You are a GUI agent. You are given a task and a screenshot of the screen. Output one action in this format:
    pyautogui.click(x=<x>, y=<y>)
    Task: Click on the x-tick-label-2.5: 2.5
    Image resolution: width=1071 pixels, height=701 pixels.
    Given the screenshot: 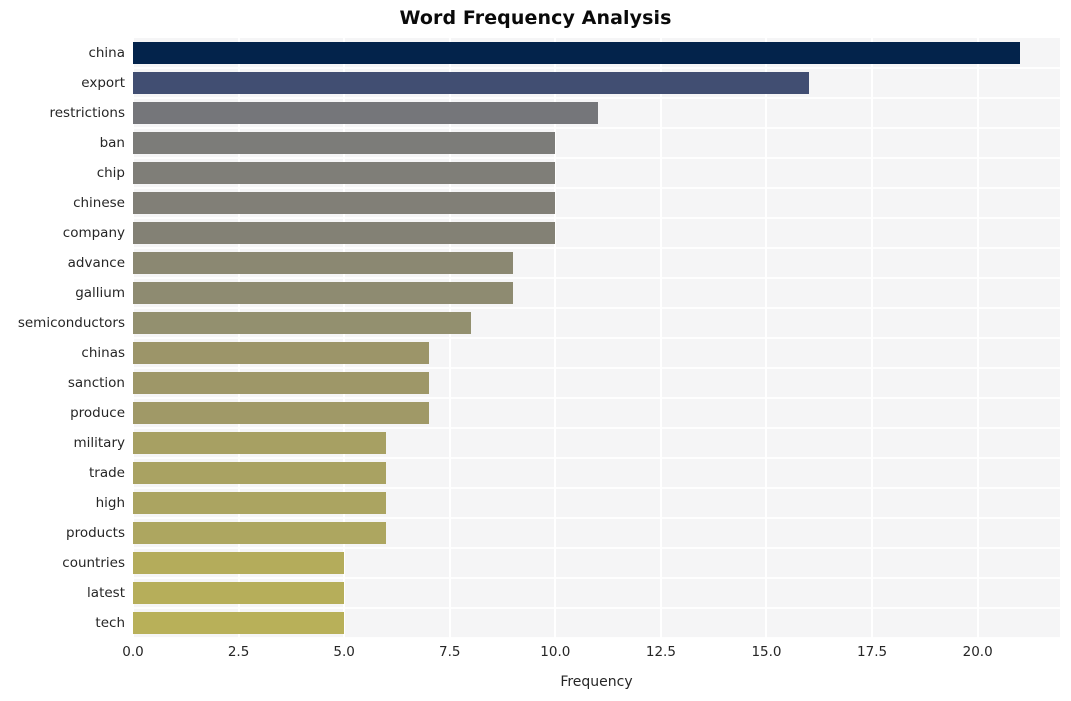 What is the action you would take?
    pyautogui.click(x=238, y=652)
    